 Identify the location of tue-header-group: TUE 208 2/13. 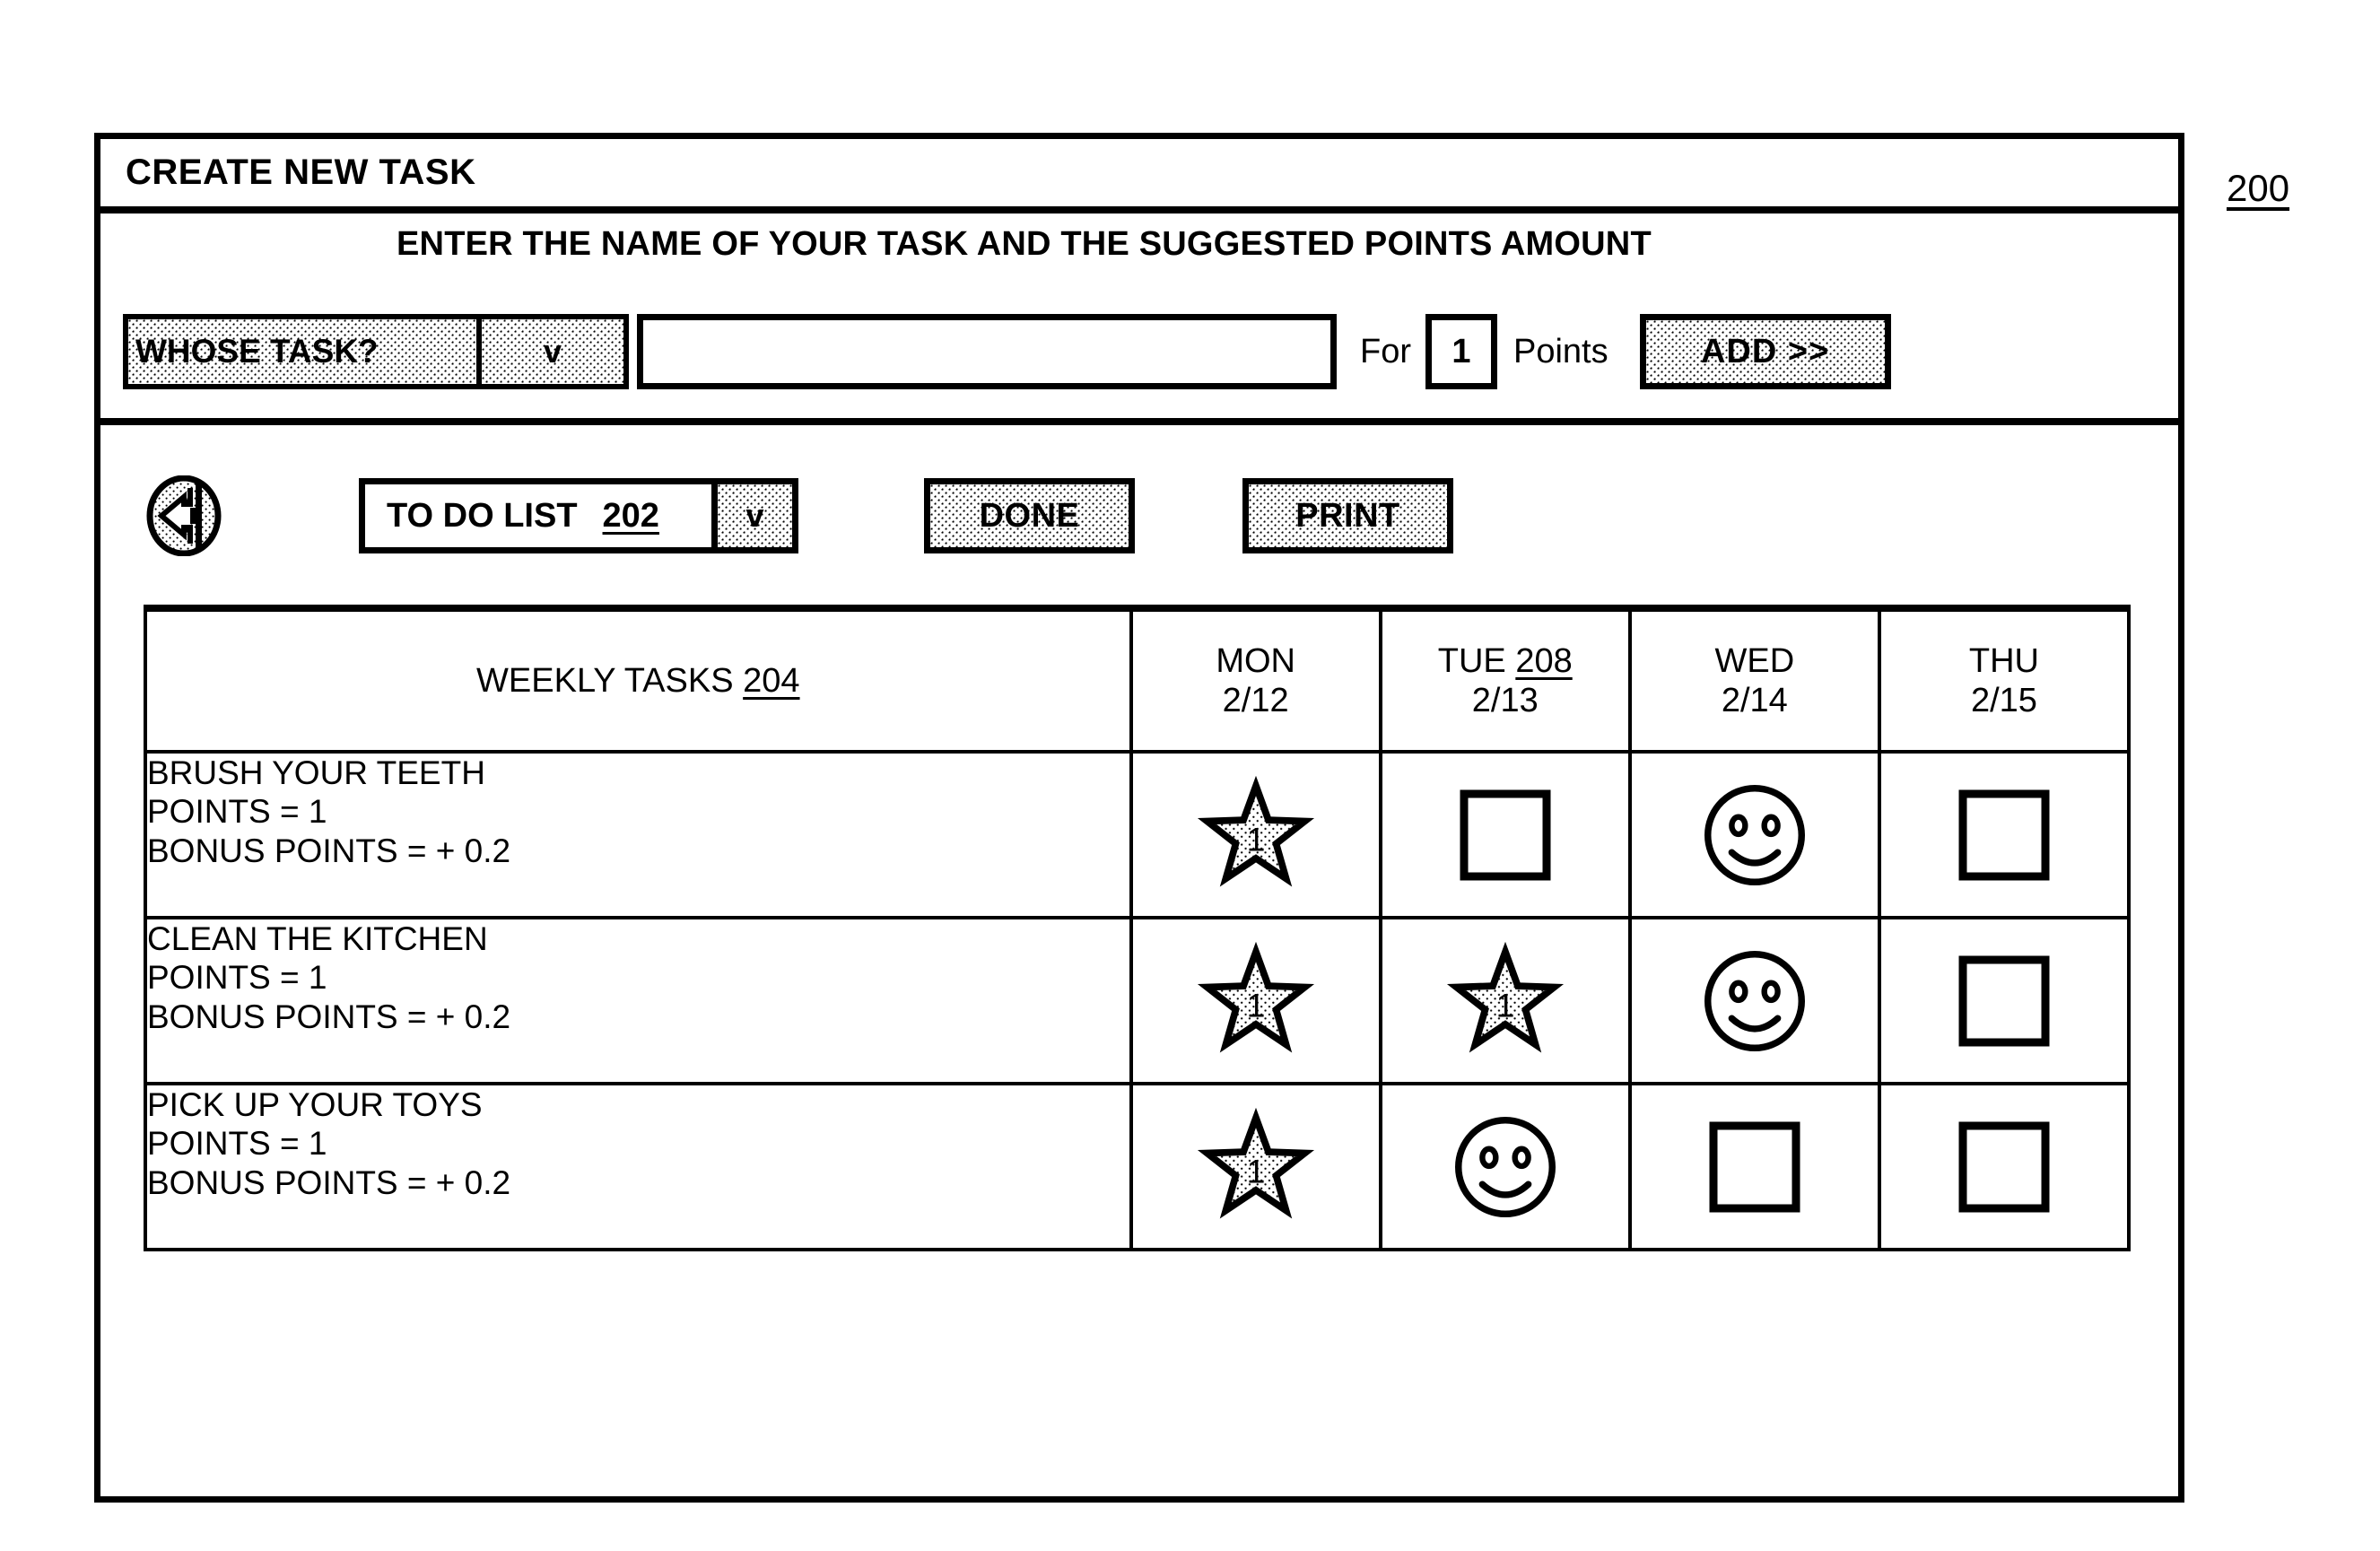
(1505, 680).